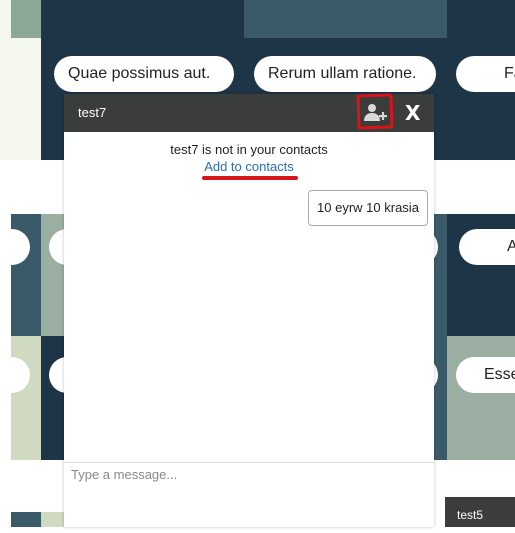  I want to click on minimized-chat-tab: test5, so click(480, 512).